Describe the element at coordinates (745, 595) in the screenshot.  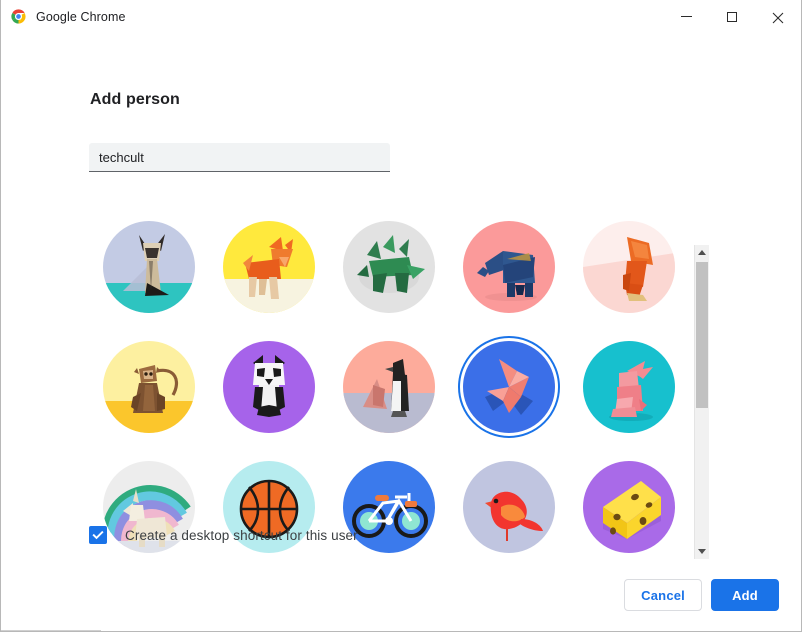
I see `add-button: Add` at that location.